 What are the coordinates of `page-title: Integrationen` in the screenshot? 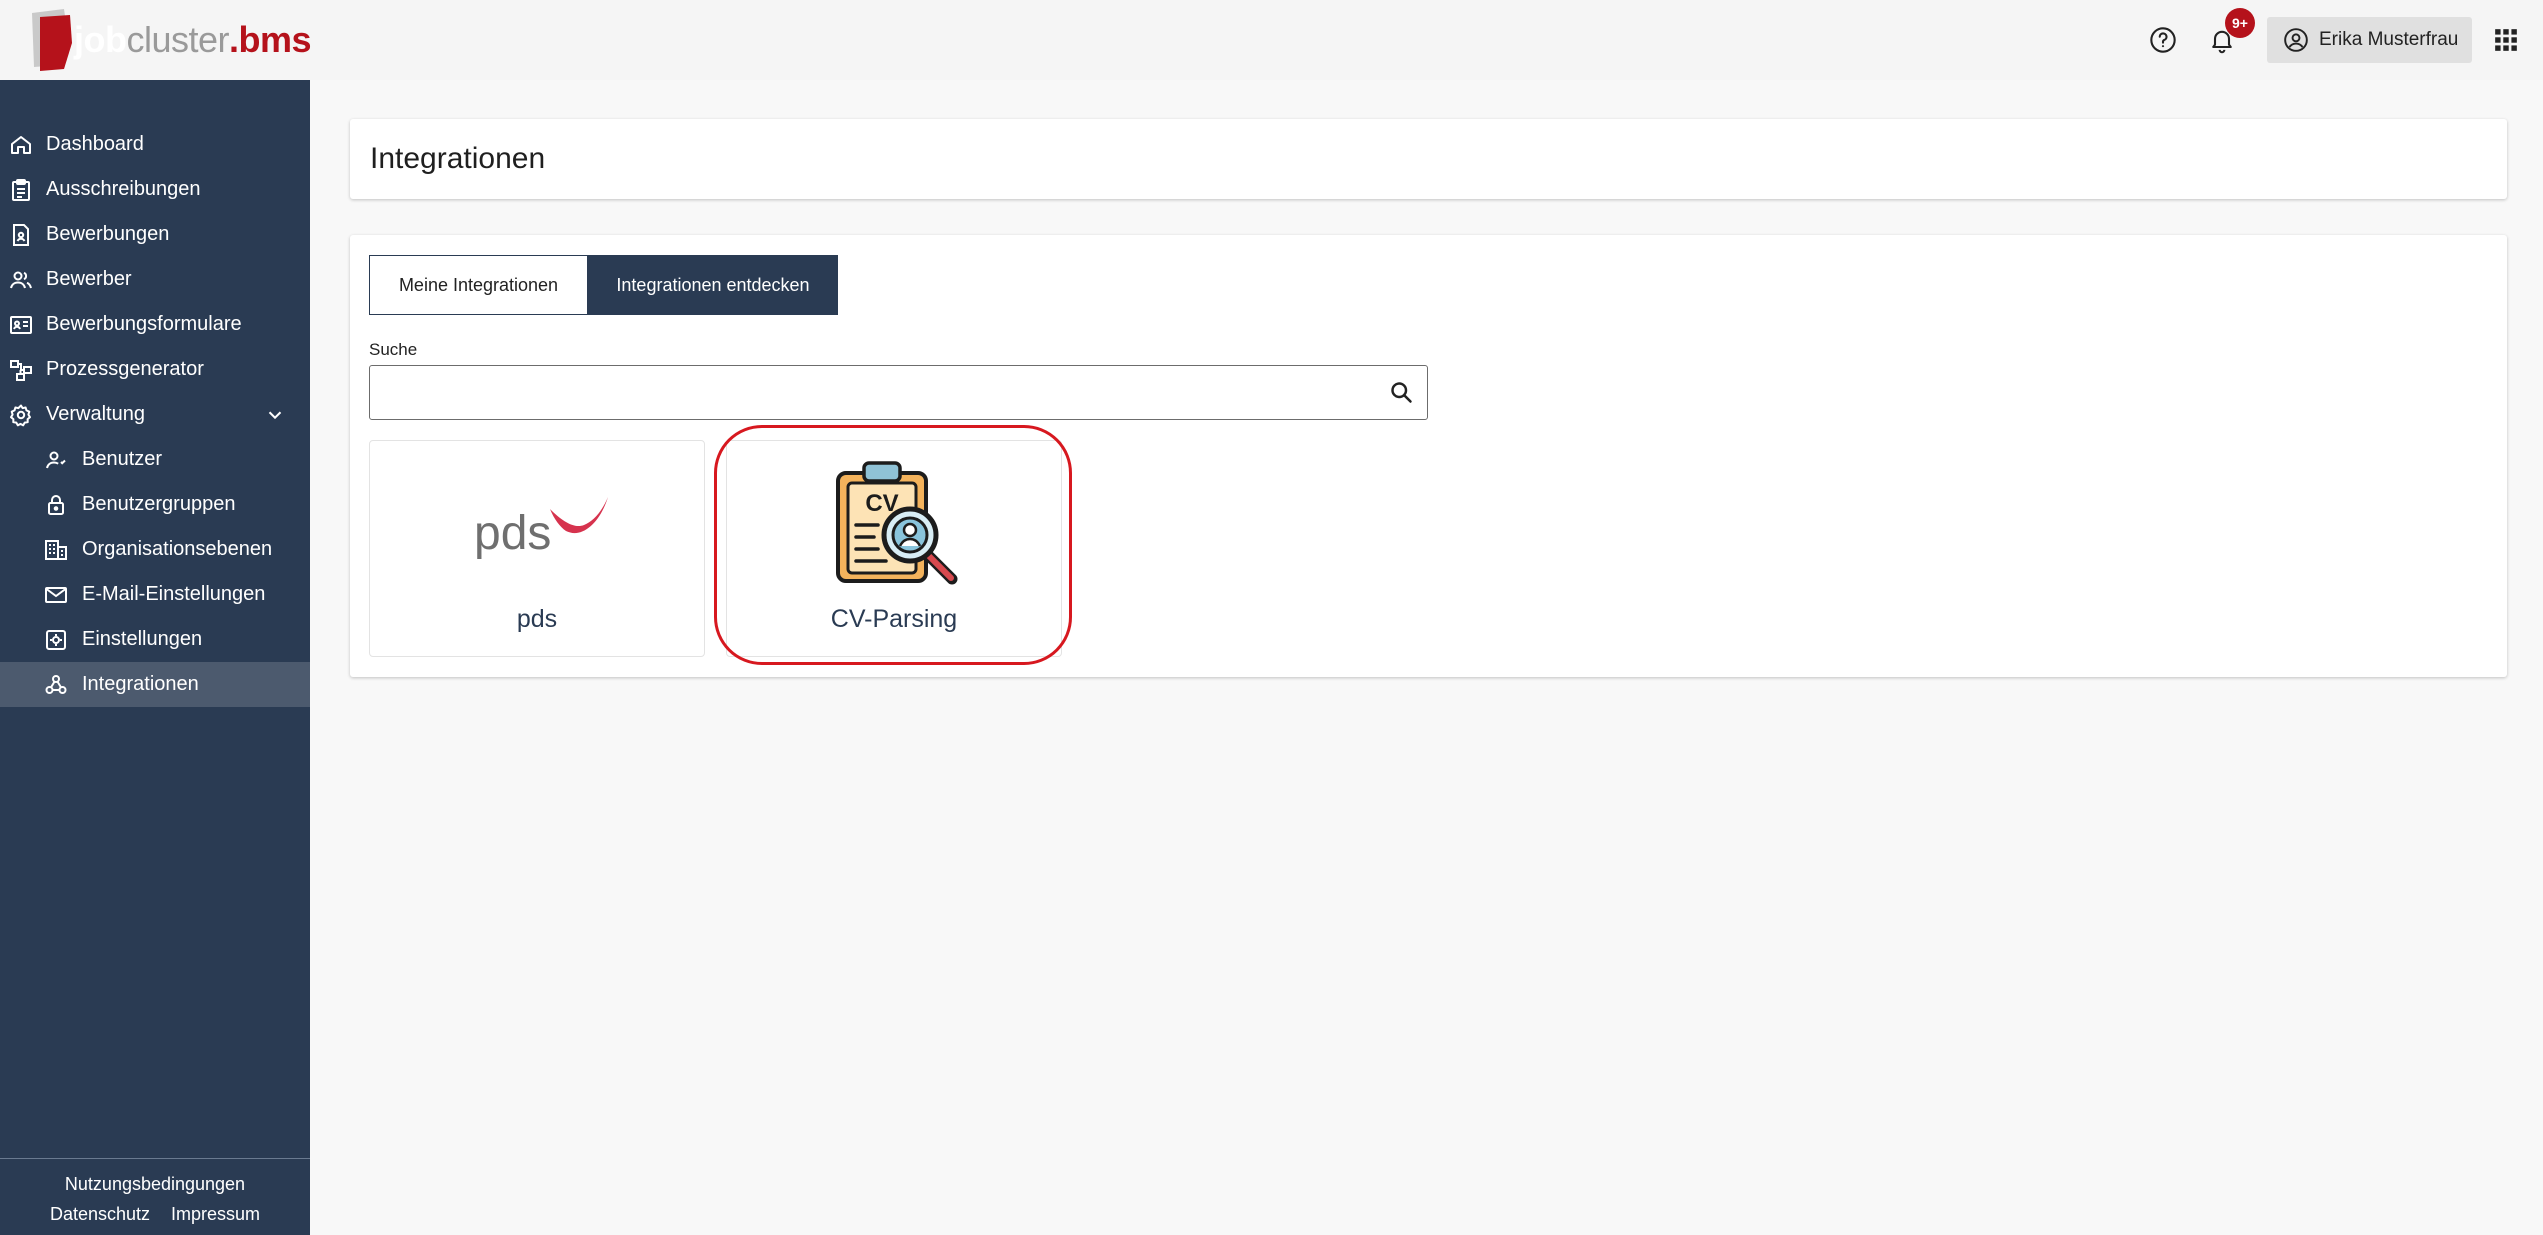 It's located at (458, 158).